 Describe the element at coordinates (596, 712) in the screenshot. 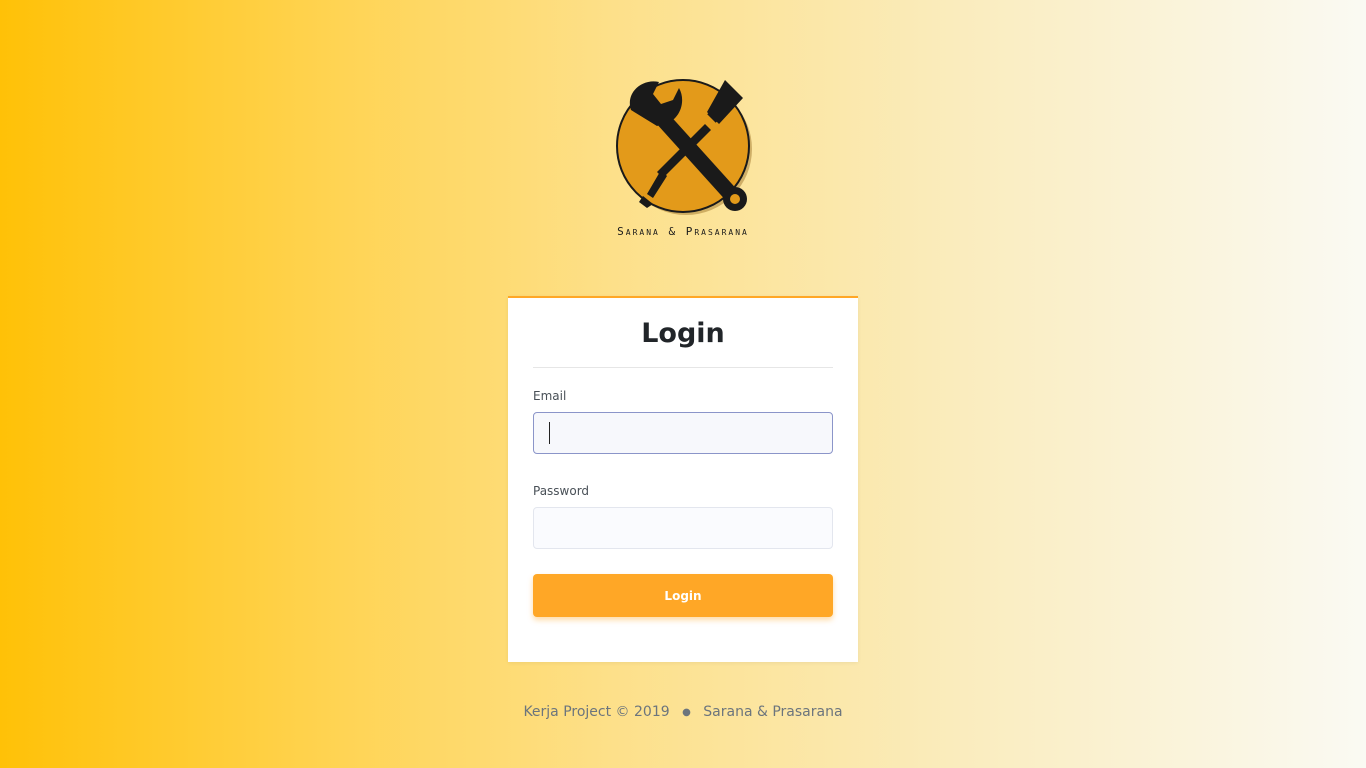

I see `footer-copyright: Kerja Project © 2019` at that location.